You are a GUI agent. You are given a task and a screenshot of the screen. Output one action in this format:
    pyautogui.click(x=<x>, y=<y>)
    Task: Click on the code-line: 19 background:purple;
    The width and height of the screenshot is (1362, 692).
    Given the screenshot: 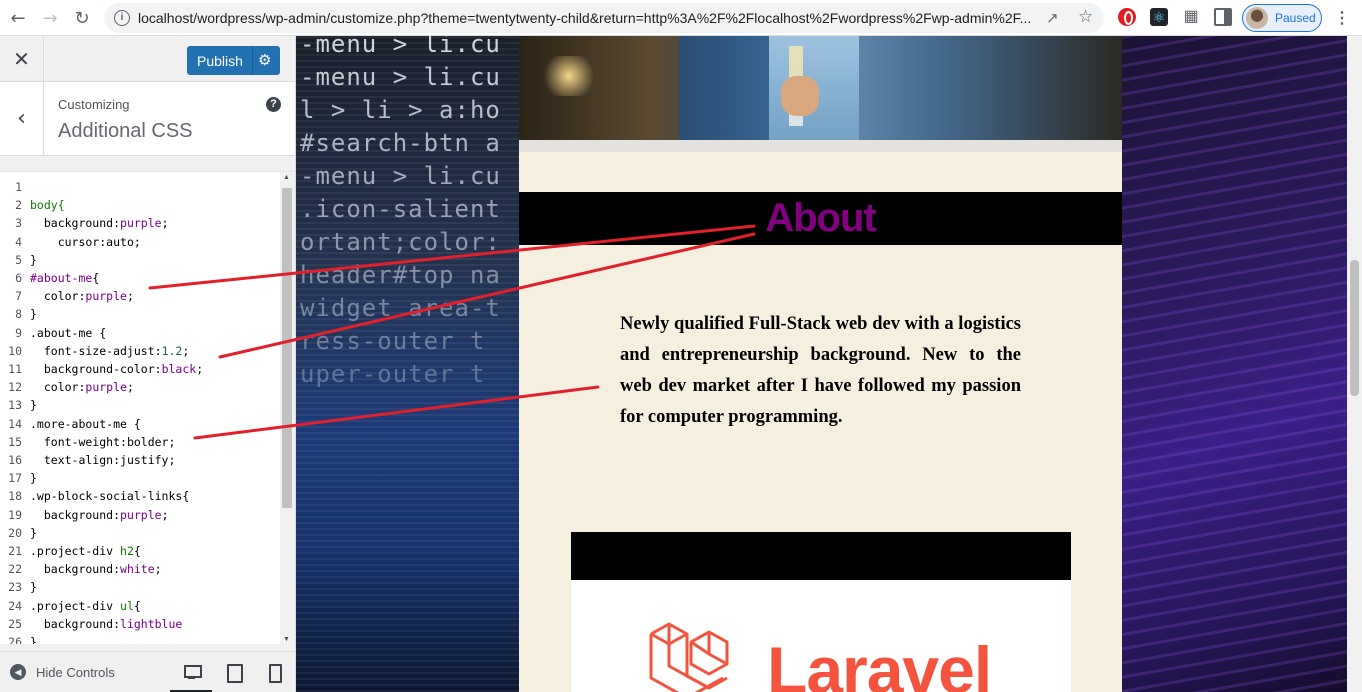 What is the action you would take?
    pyautogui.click(x=140, y=515)
    